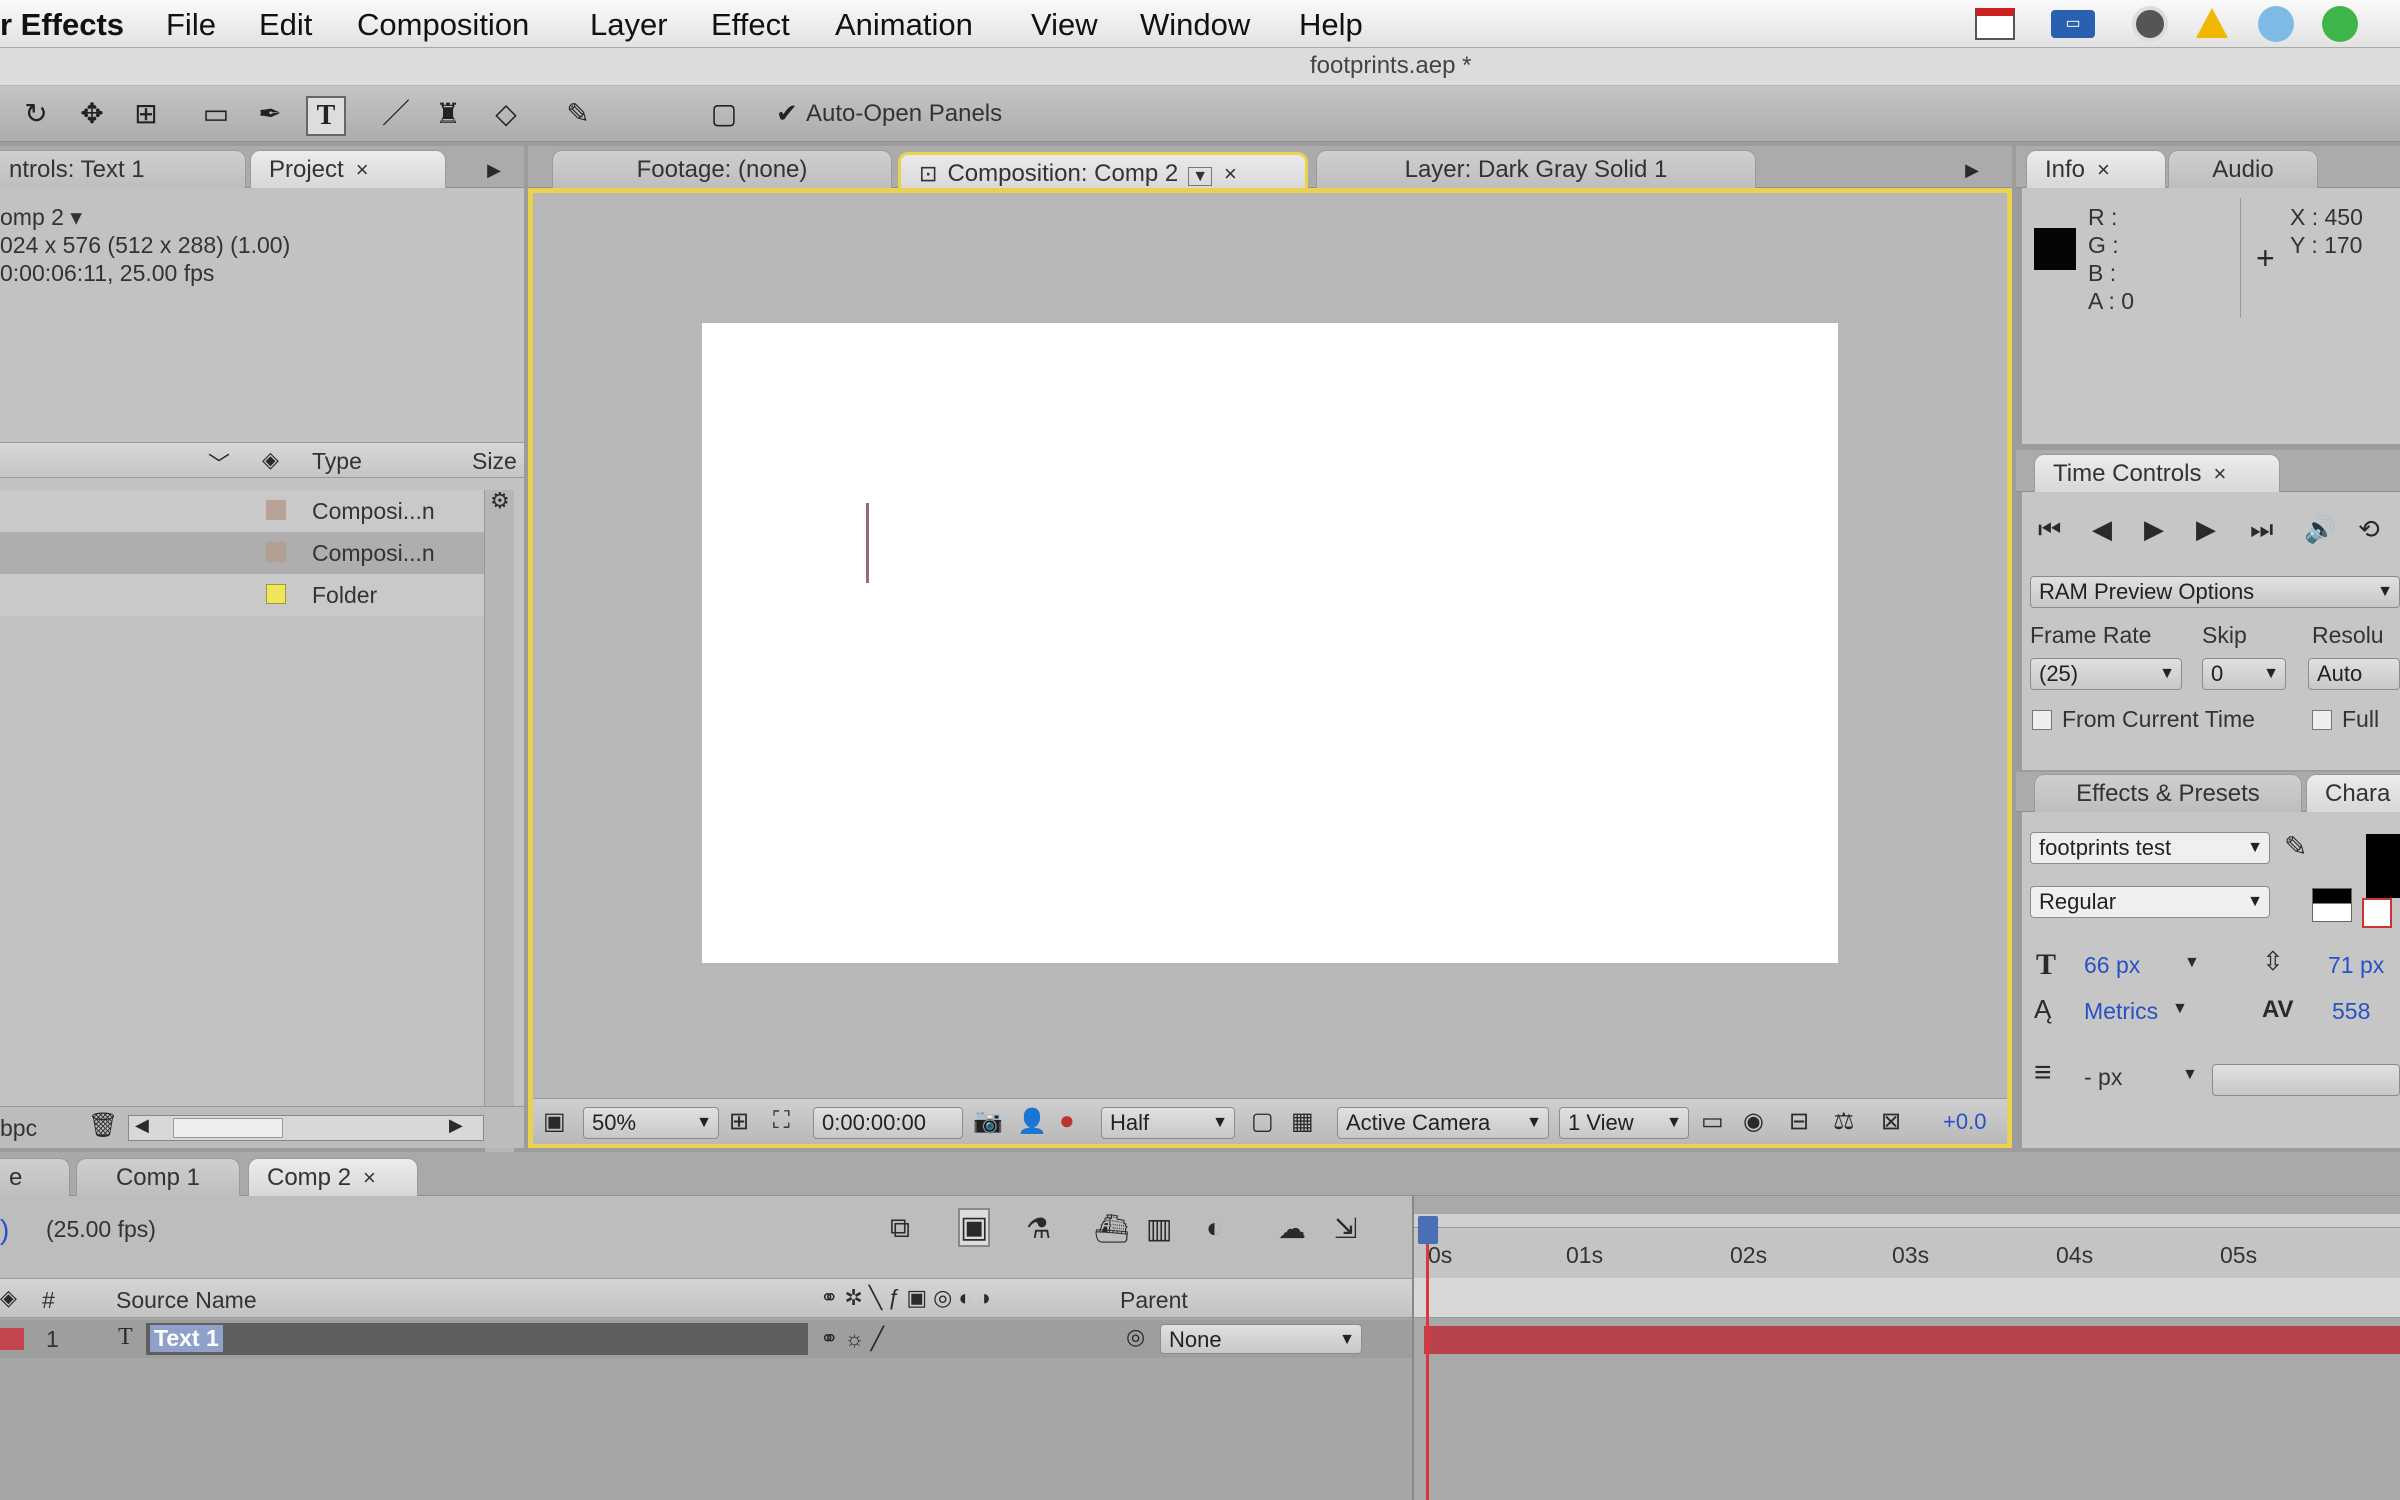  What do you see at coordinates (158, 1178) in the screenshot?
I see `tab-comp-1: Comp 1` at bounding box center [158, 1178].